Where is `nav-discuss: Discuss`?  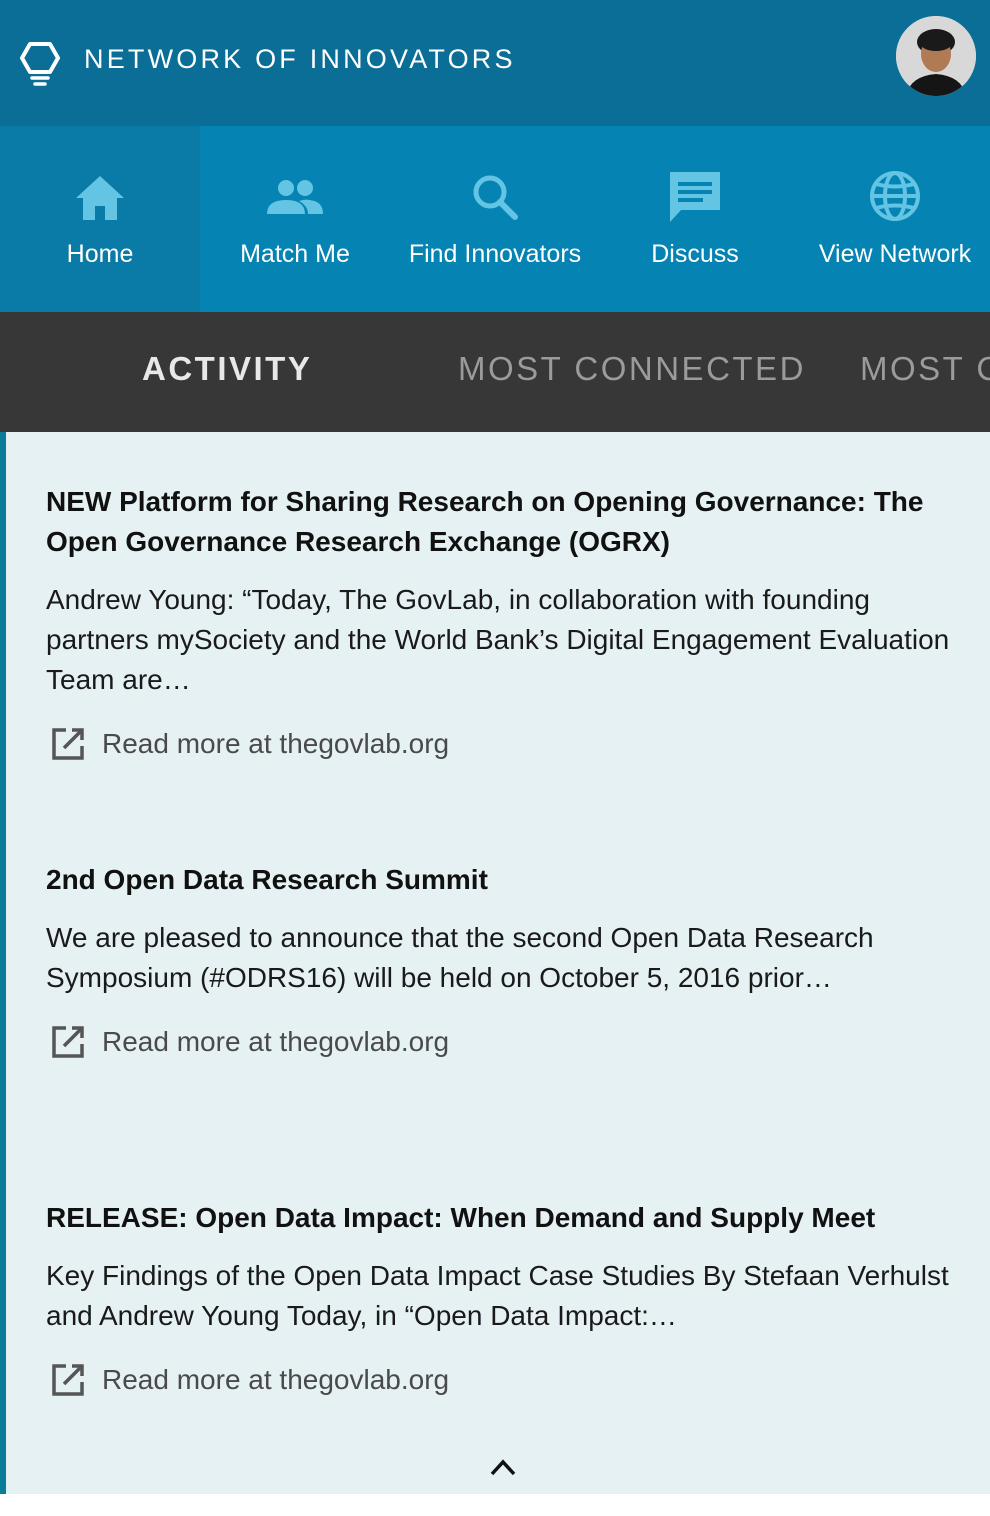
nav-discuss: Discuss is located at coordinates (695, 219).